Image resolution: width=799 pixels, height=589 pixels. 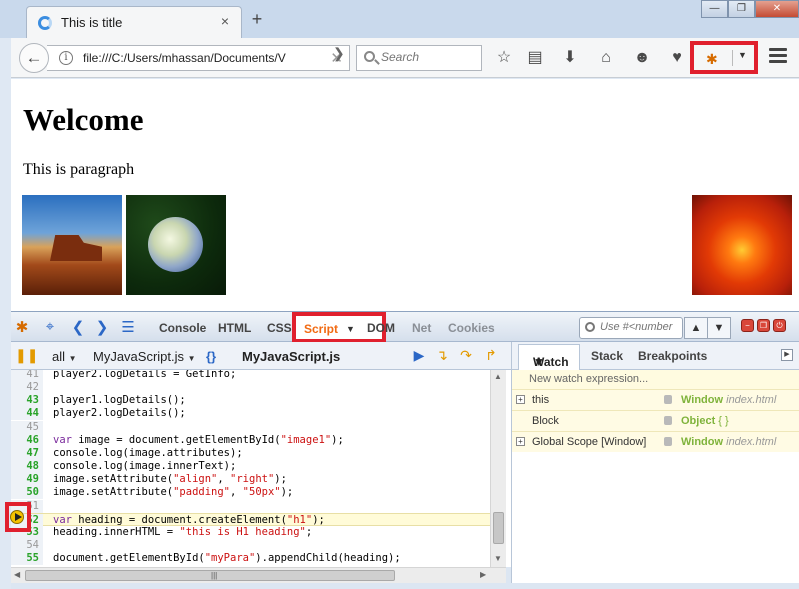 What do you see at coordinates (251, 388) in the screenshot?
I see `source-line: 42` at bounding box center [251, 388].